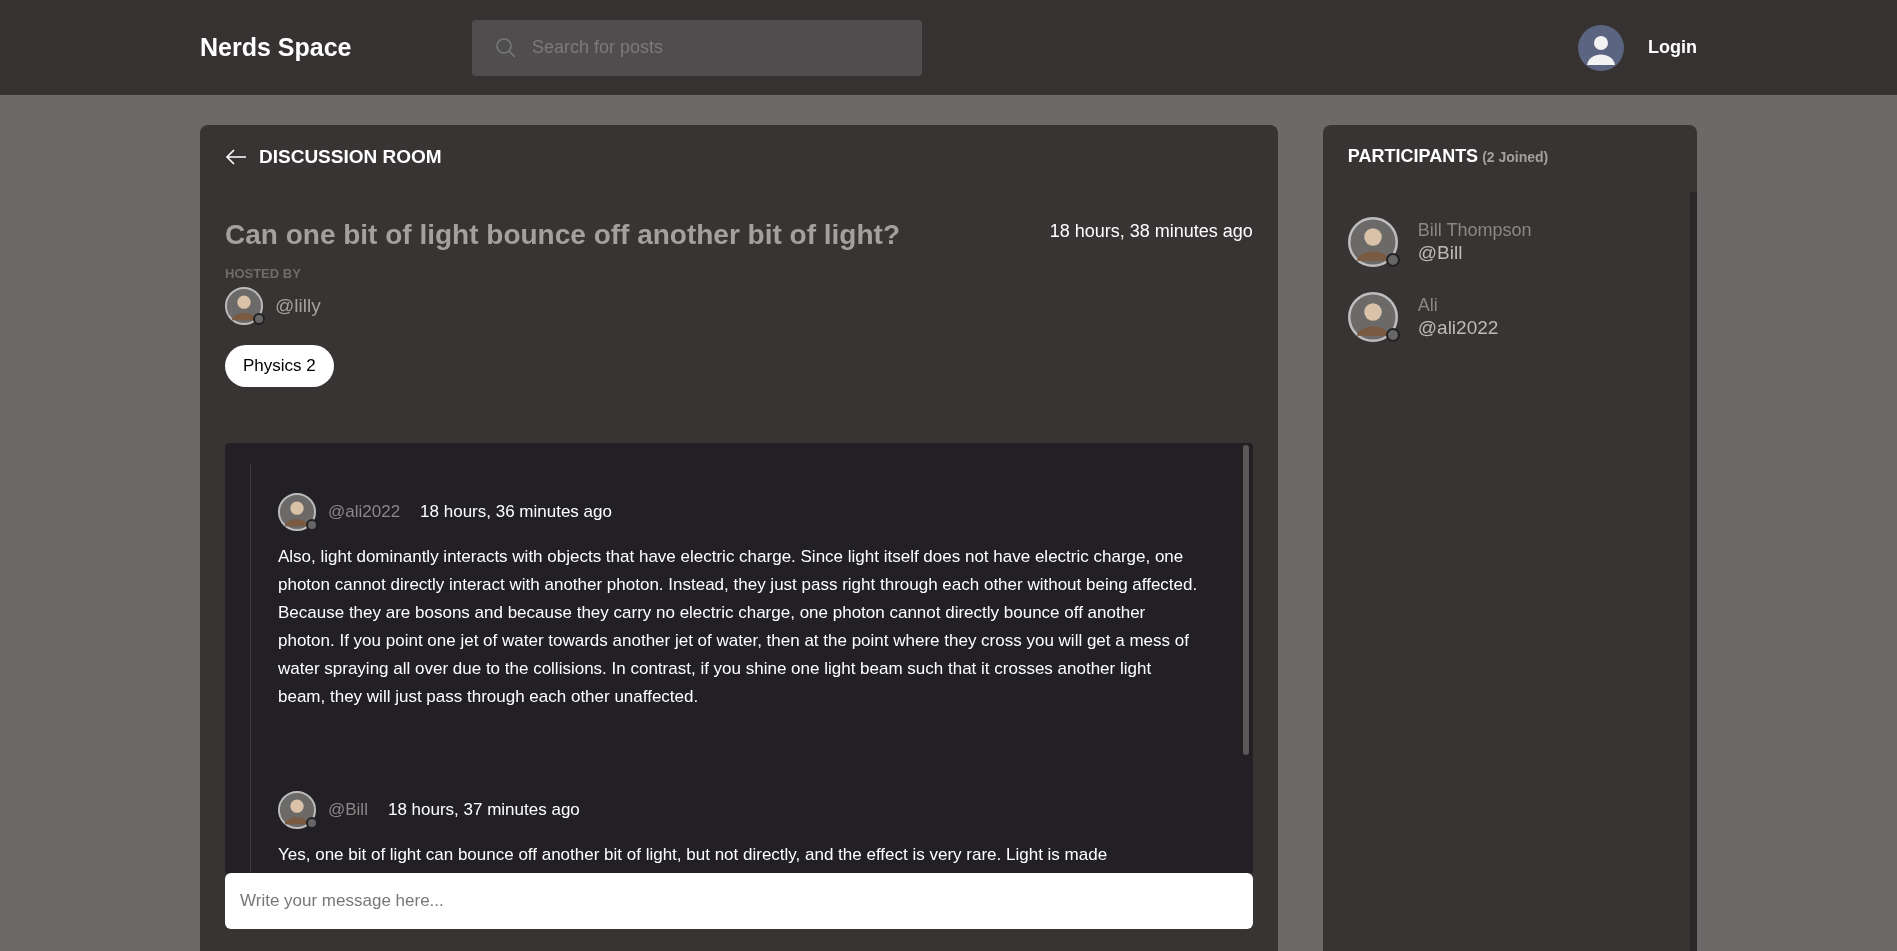 This screenshot has width=1897, height=951. Describe the element at coordinates (562, 234) in the screenshot. I see `discussion-title: Can one bit of light bounce off another bit of light?` at that location.